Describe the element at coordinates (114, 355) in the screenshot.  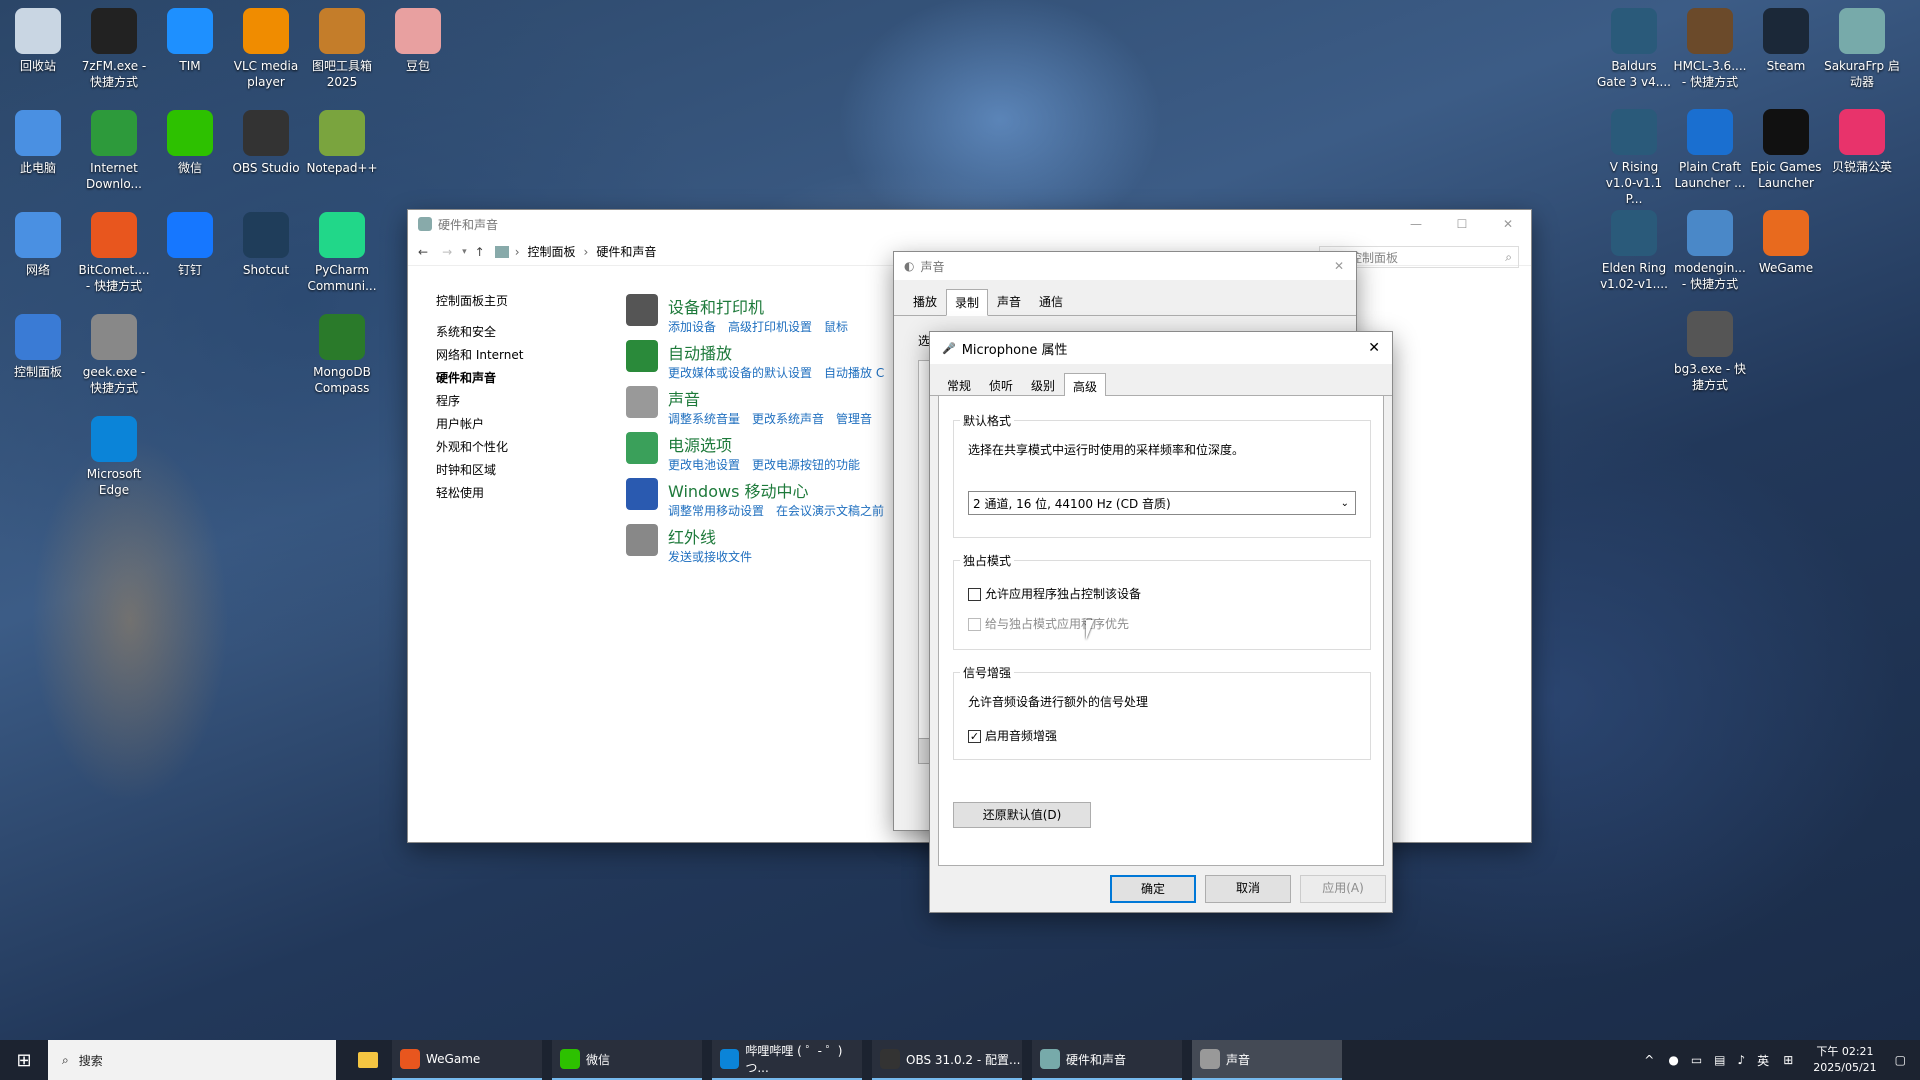
I see `desktop-icon: geek.exe - 快捷方式` at that location.